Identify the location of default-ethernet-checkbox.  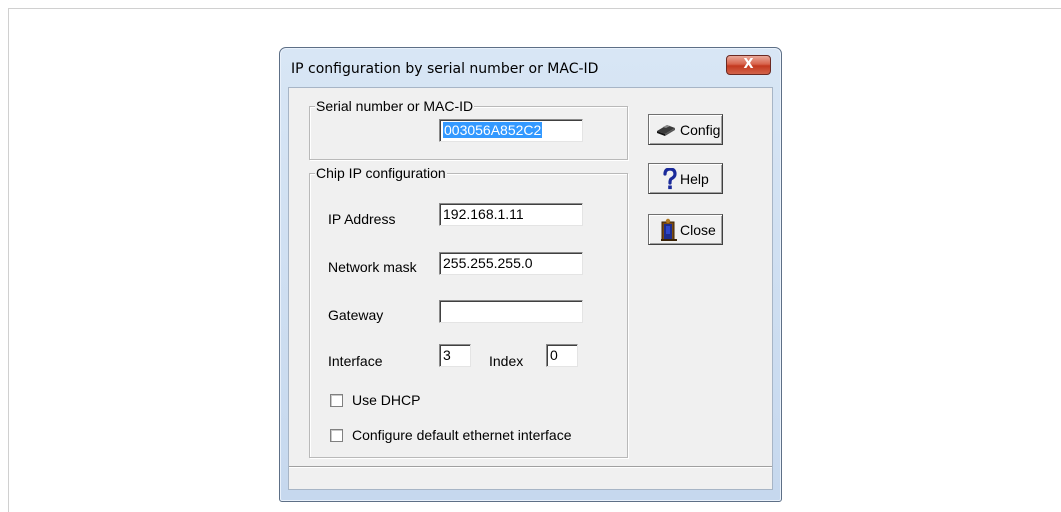
(336, 435).